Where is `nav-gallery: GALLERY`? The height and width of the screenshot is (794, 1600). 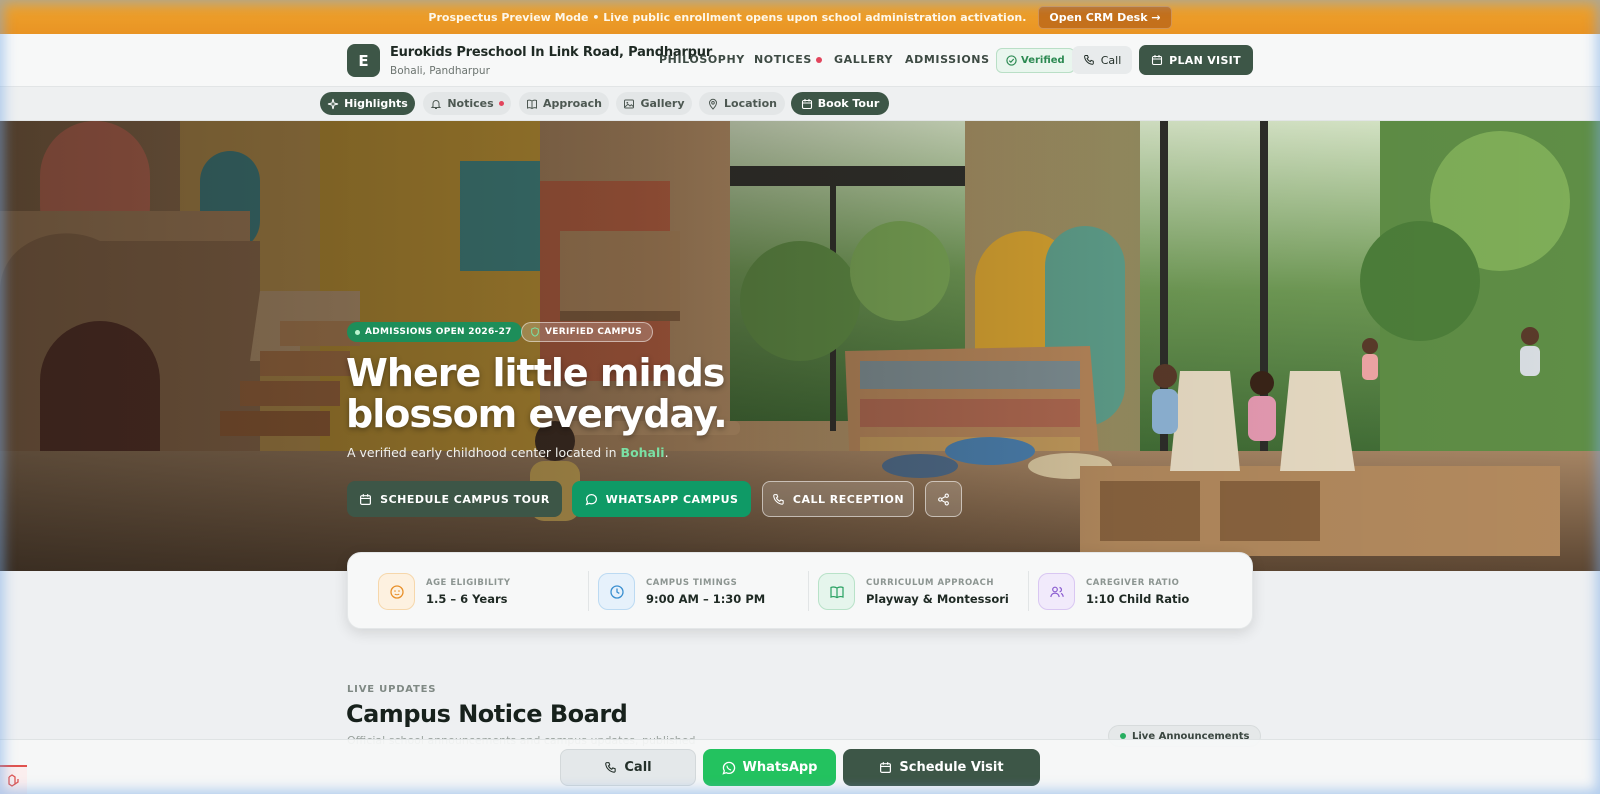 nav-gallery: GALLERY is located at coordinates (863, 59).